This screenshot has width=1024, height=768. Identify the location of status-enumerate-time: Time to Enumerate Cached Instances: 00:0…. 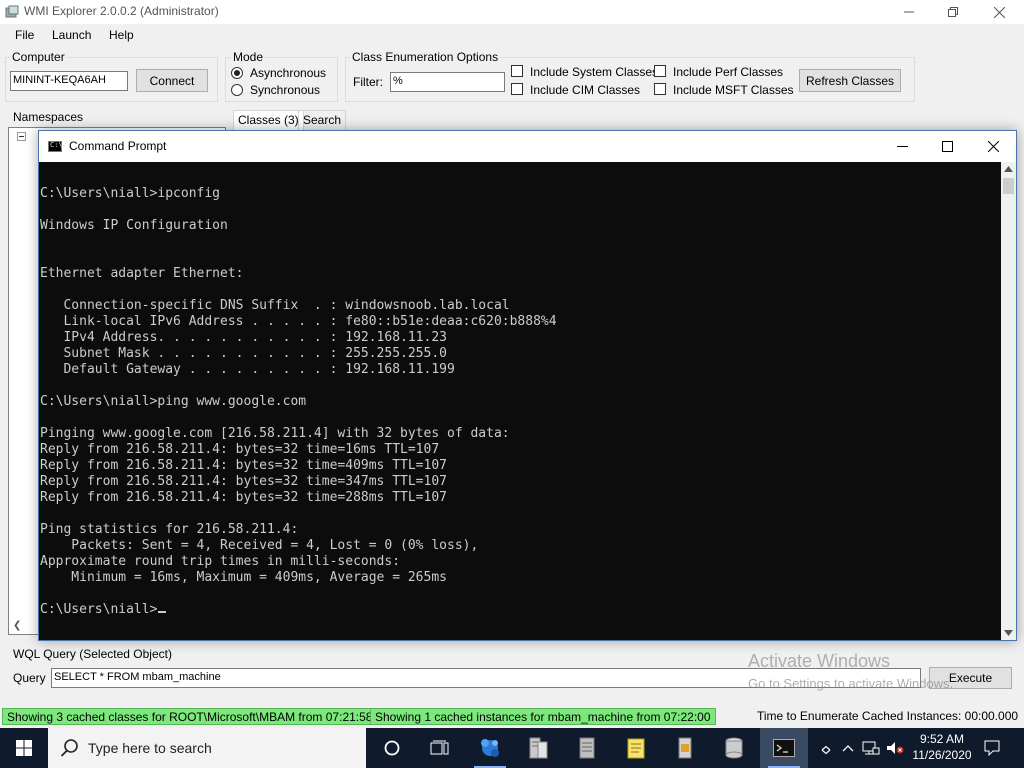
(888, 716).